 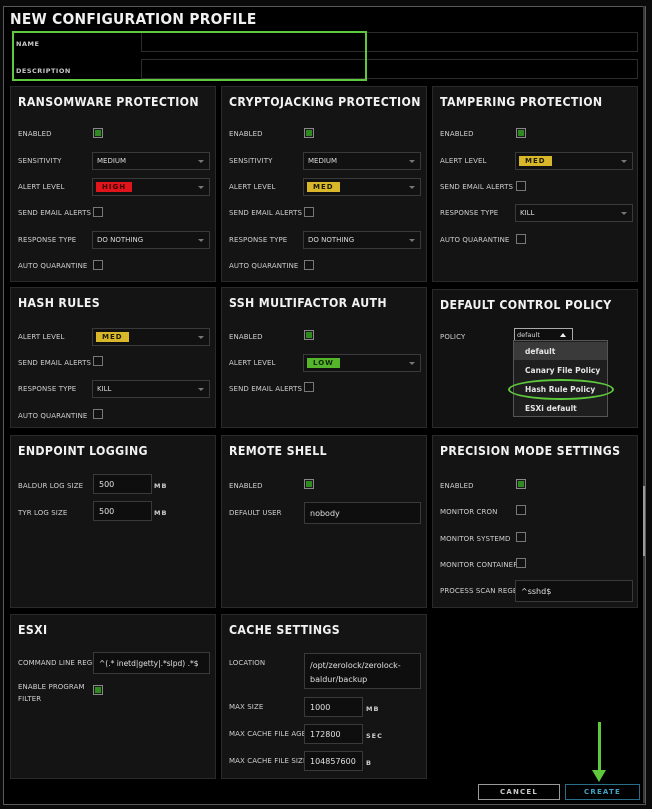 I want to click on panel-title: TAMPERING PROTECTION, so click(x=521, y=101).